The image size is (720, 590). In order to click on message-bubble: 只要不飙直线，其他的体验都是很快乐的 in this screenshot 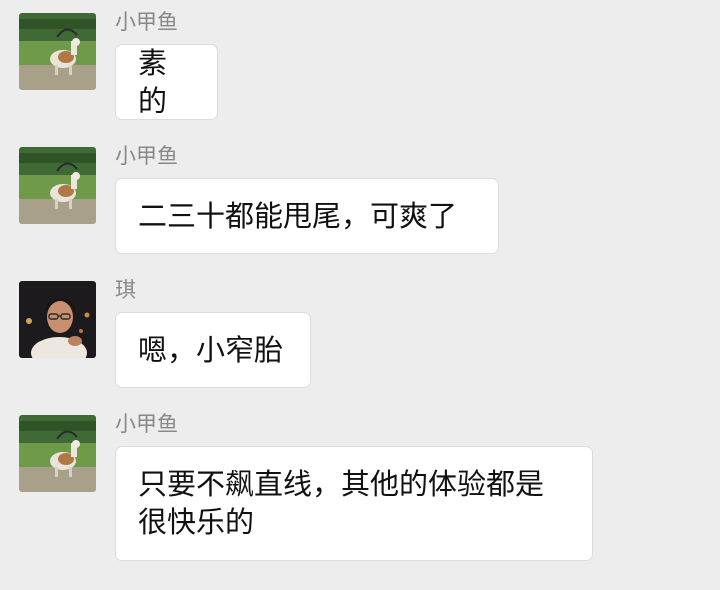, I will do `click(354, 503)`.